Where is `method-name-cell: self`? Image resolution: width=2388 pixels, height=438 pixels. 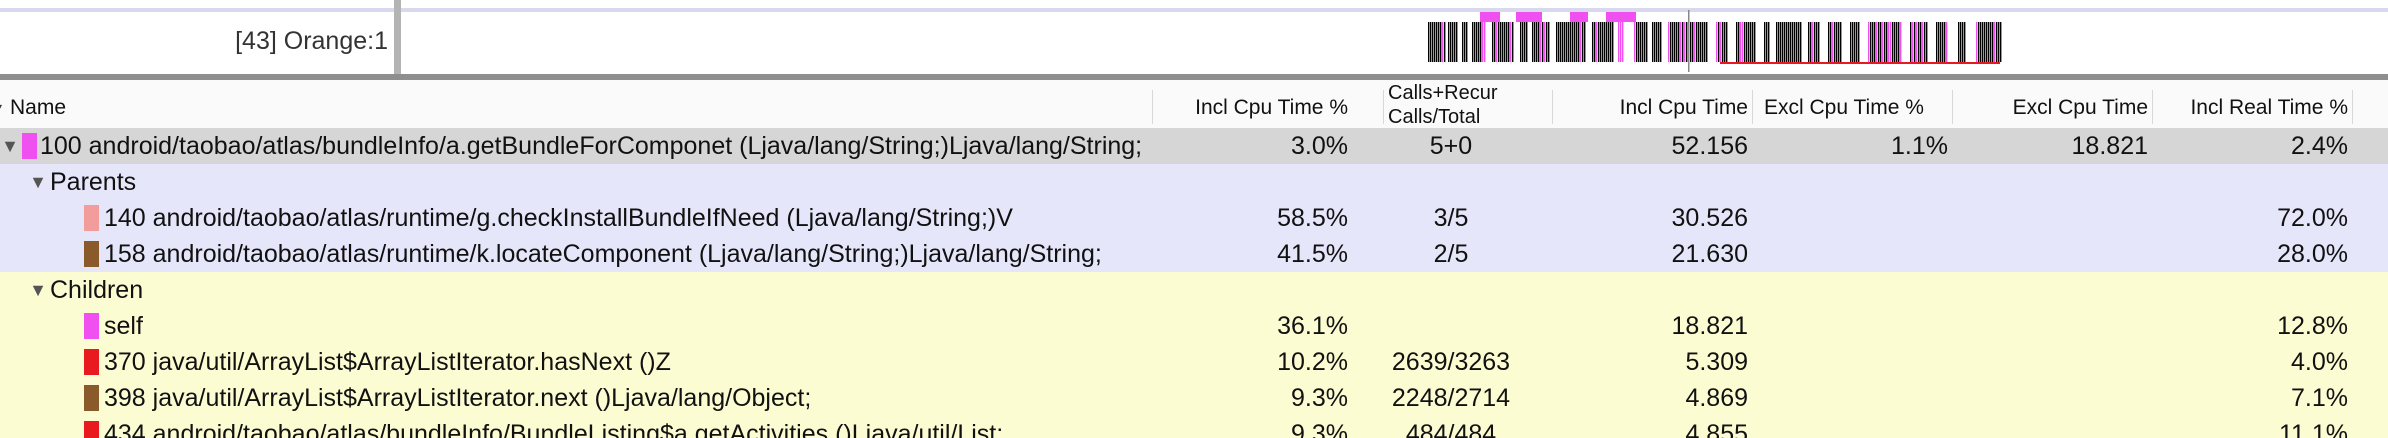
method-name-cell: self is located at coordinates (575, 326).